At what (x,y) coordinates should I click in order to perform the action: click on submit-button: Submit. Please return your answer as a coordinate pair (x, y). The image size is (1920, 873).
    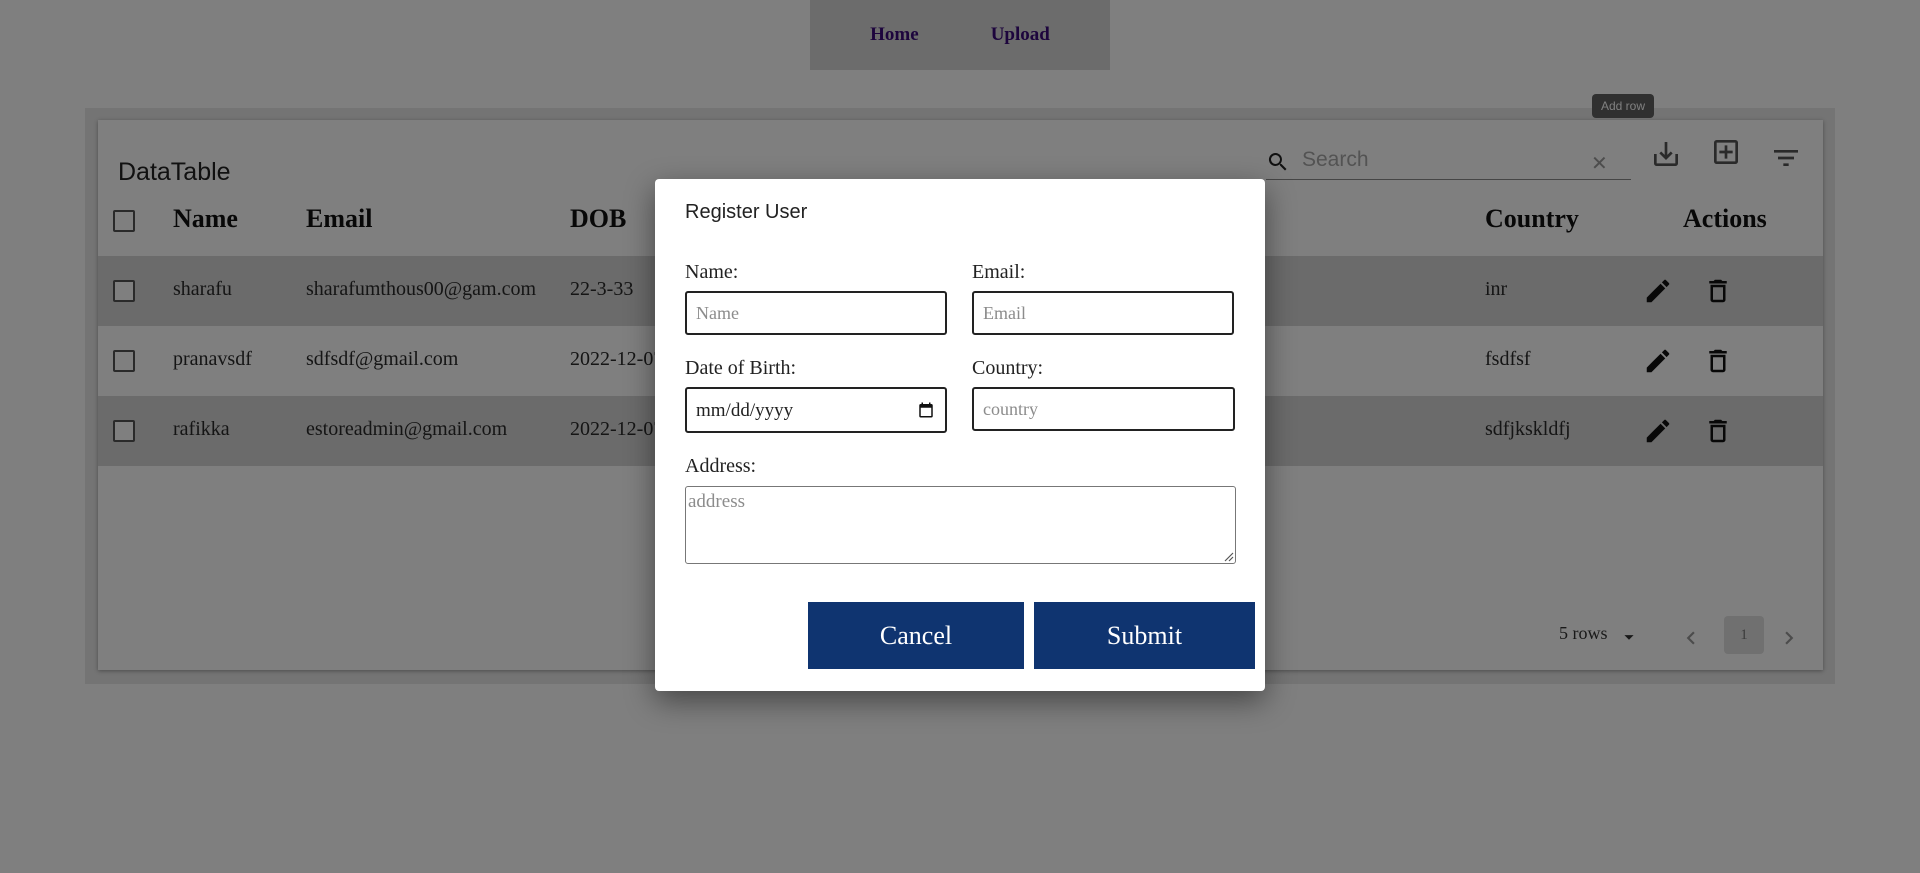
    Looking at the image, I should click on (1144, 635).